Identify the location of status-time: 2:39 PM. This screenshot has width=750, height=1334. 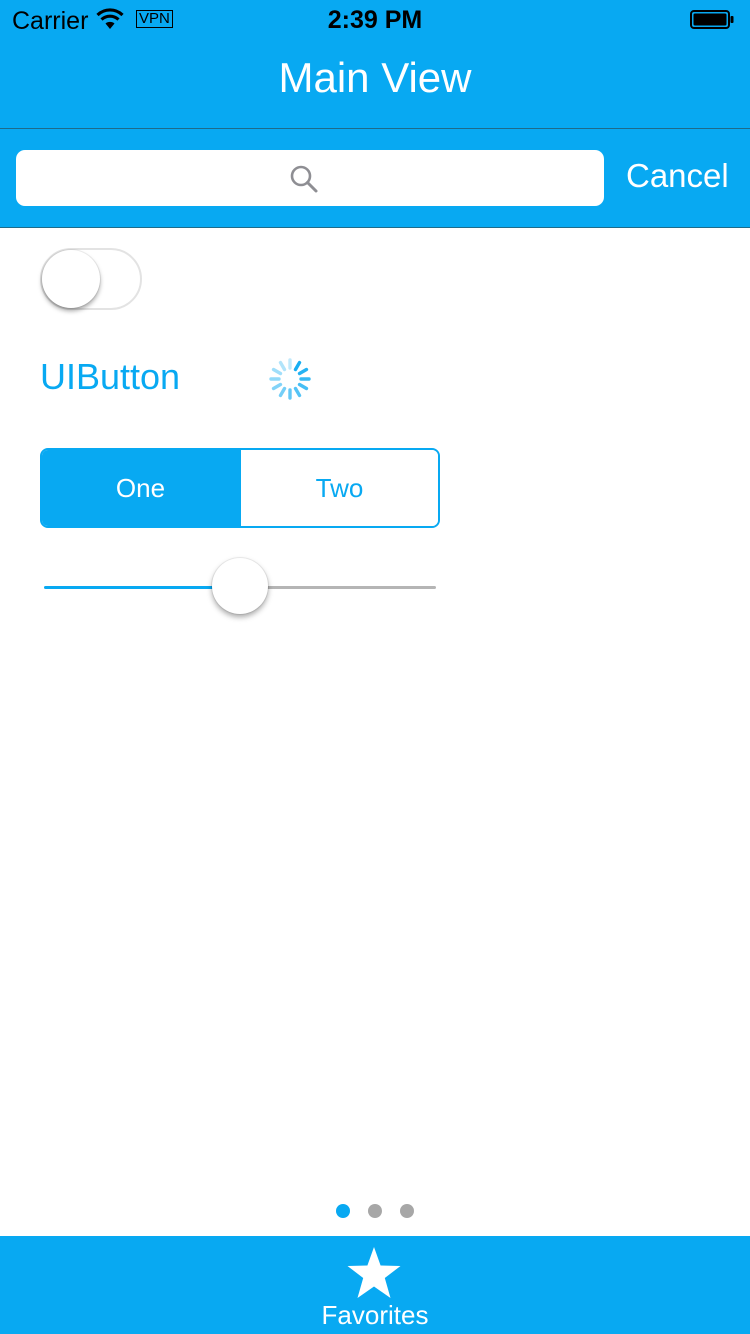
(375, 20).